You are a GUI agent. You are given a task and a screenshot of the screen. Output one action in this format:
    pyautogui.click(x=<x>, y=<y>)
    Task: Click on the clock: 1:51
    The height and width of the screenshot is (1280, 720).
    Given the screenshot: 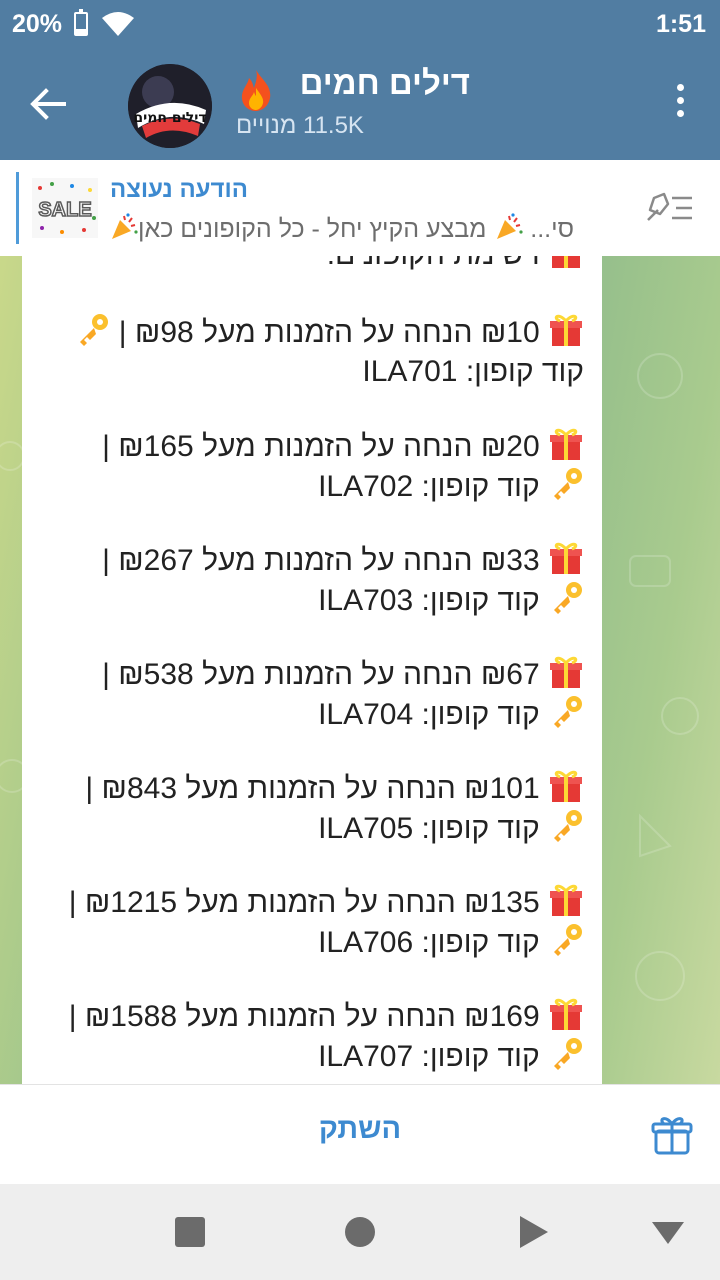 What is the action you would take?
    pyautogui.click(x=680, y=24)
    